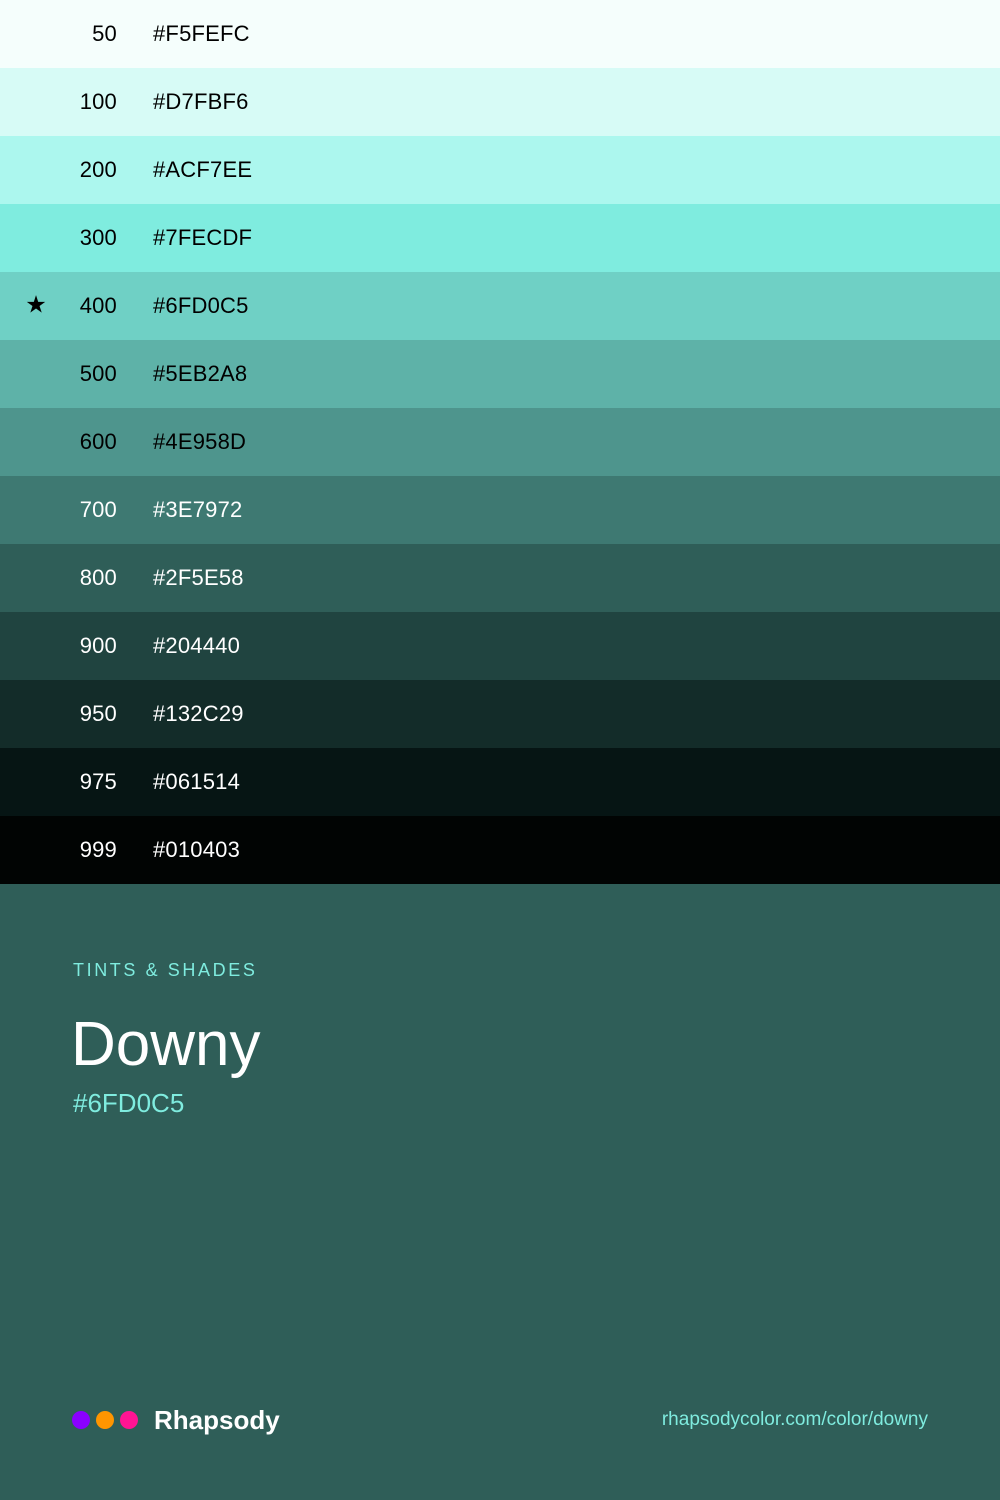 Image resolution: width=1000 pixels, height=1500 pixels. What do you see at coordinates (500, 850) in the screenshot?
I see `swatch-row-999: 999 #010403` at bounding box center [500, 850].